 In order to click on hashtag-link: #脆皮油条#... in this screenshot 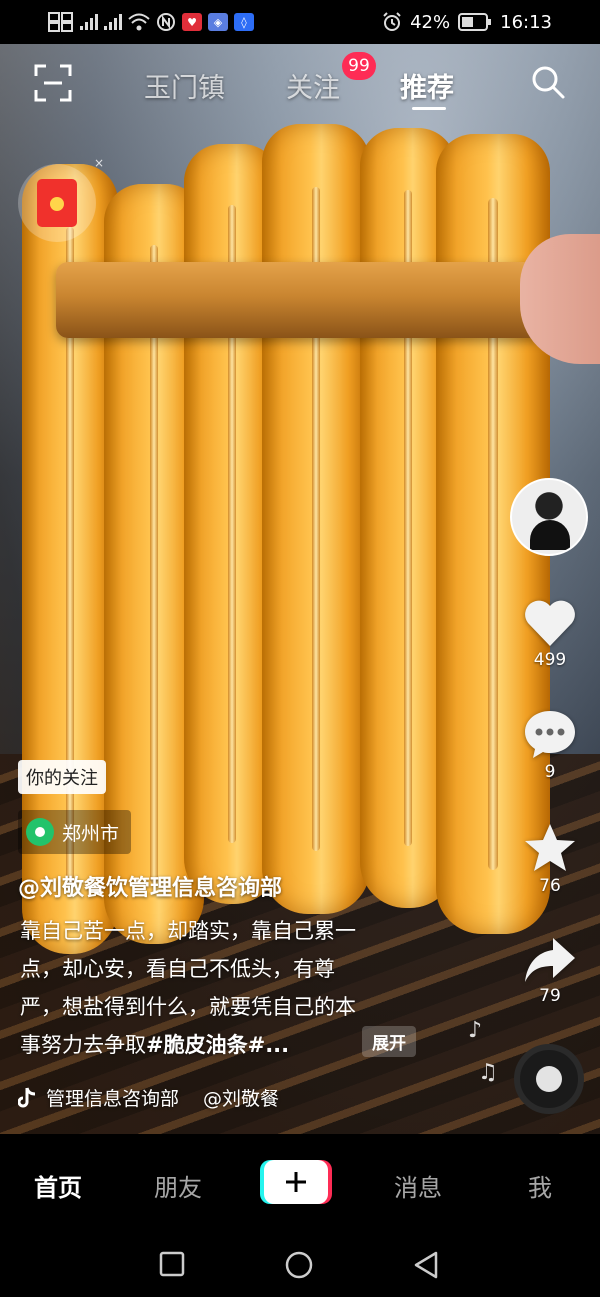, I will do `click(217, 1045)`.